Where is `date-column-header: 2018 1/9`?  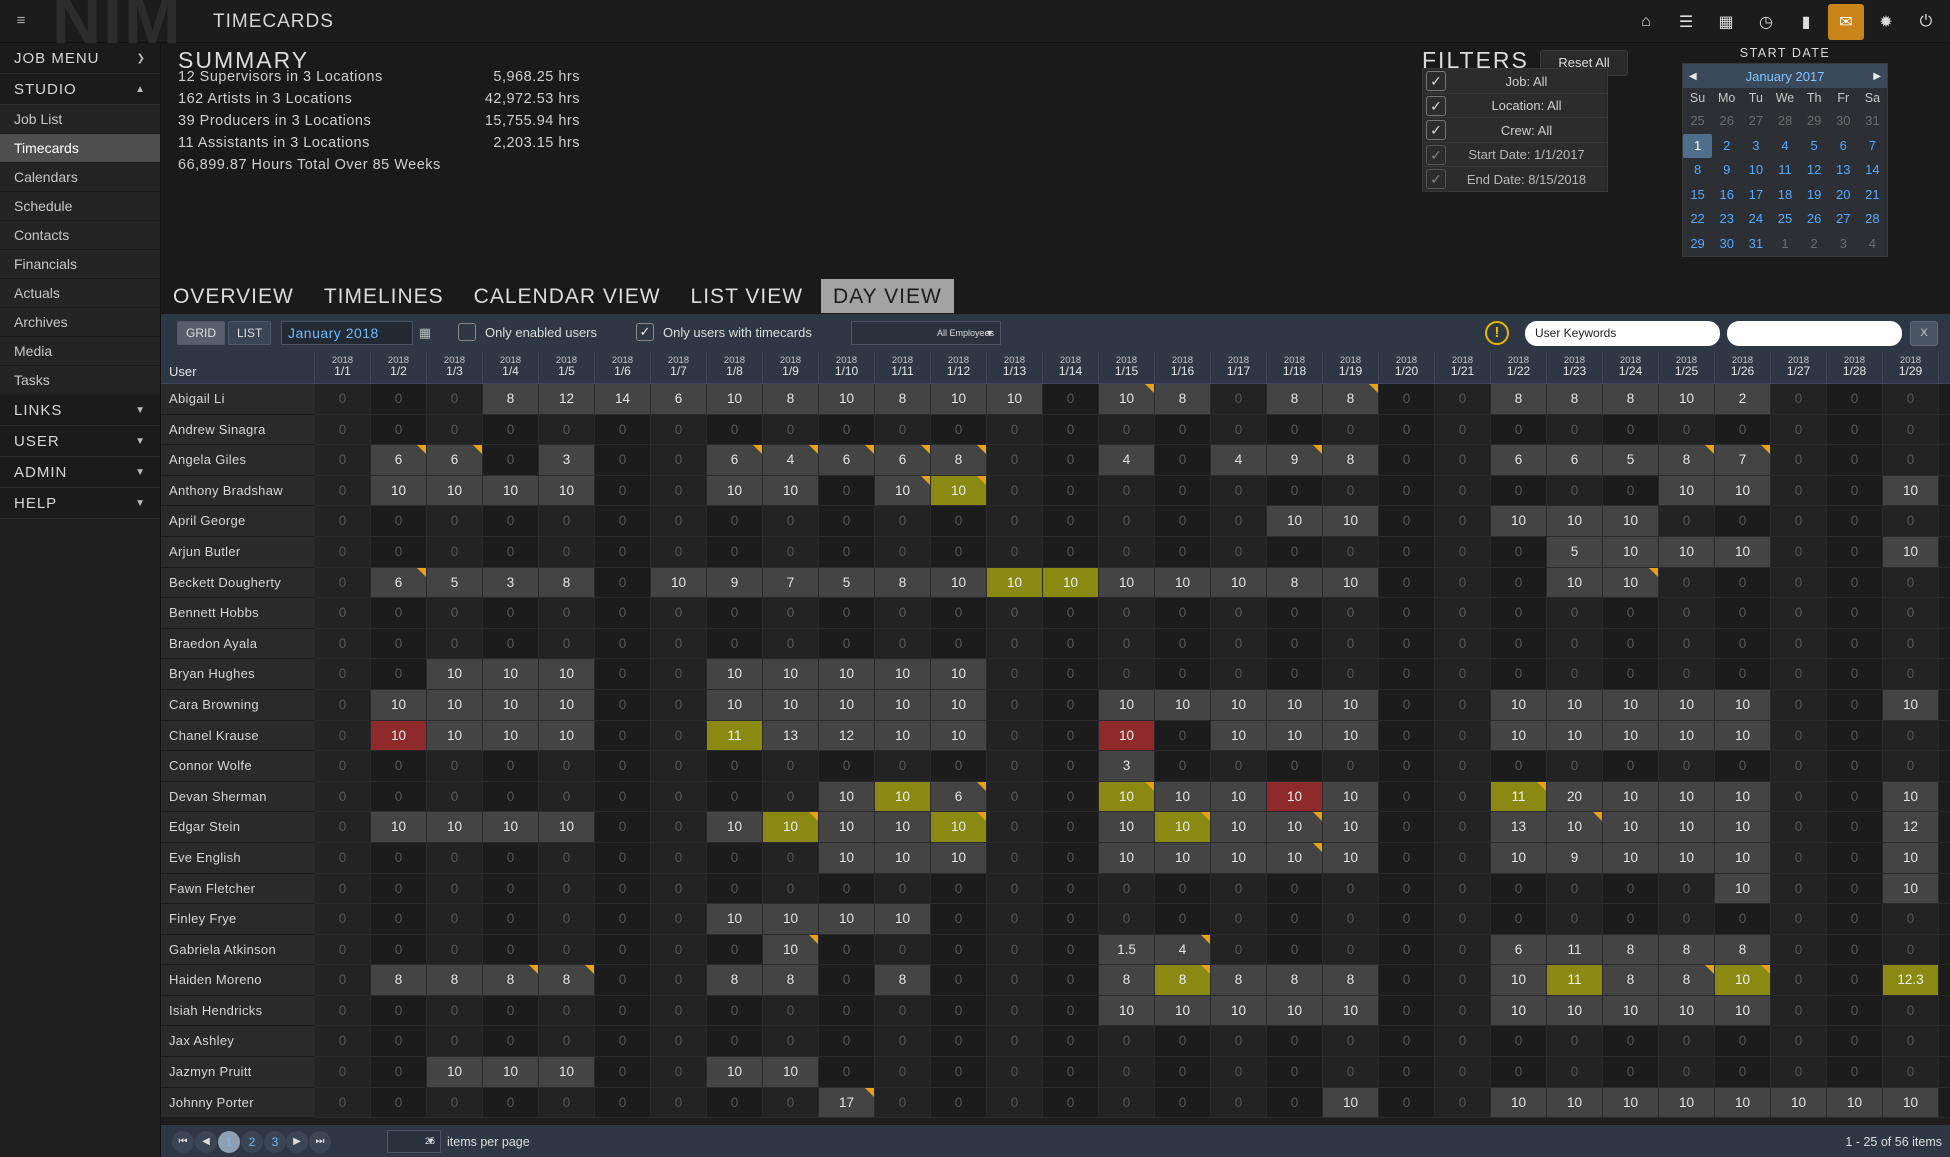
date-column-header: 2018 1/9 is located at coordinates (791, 367).